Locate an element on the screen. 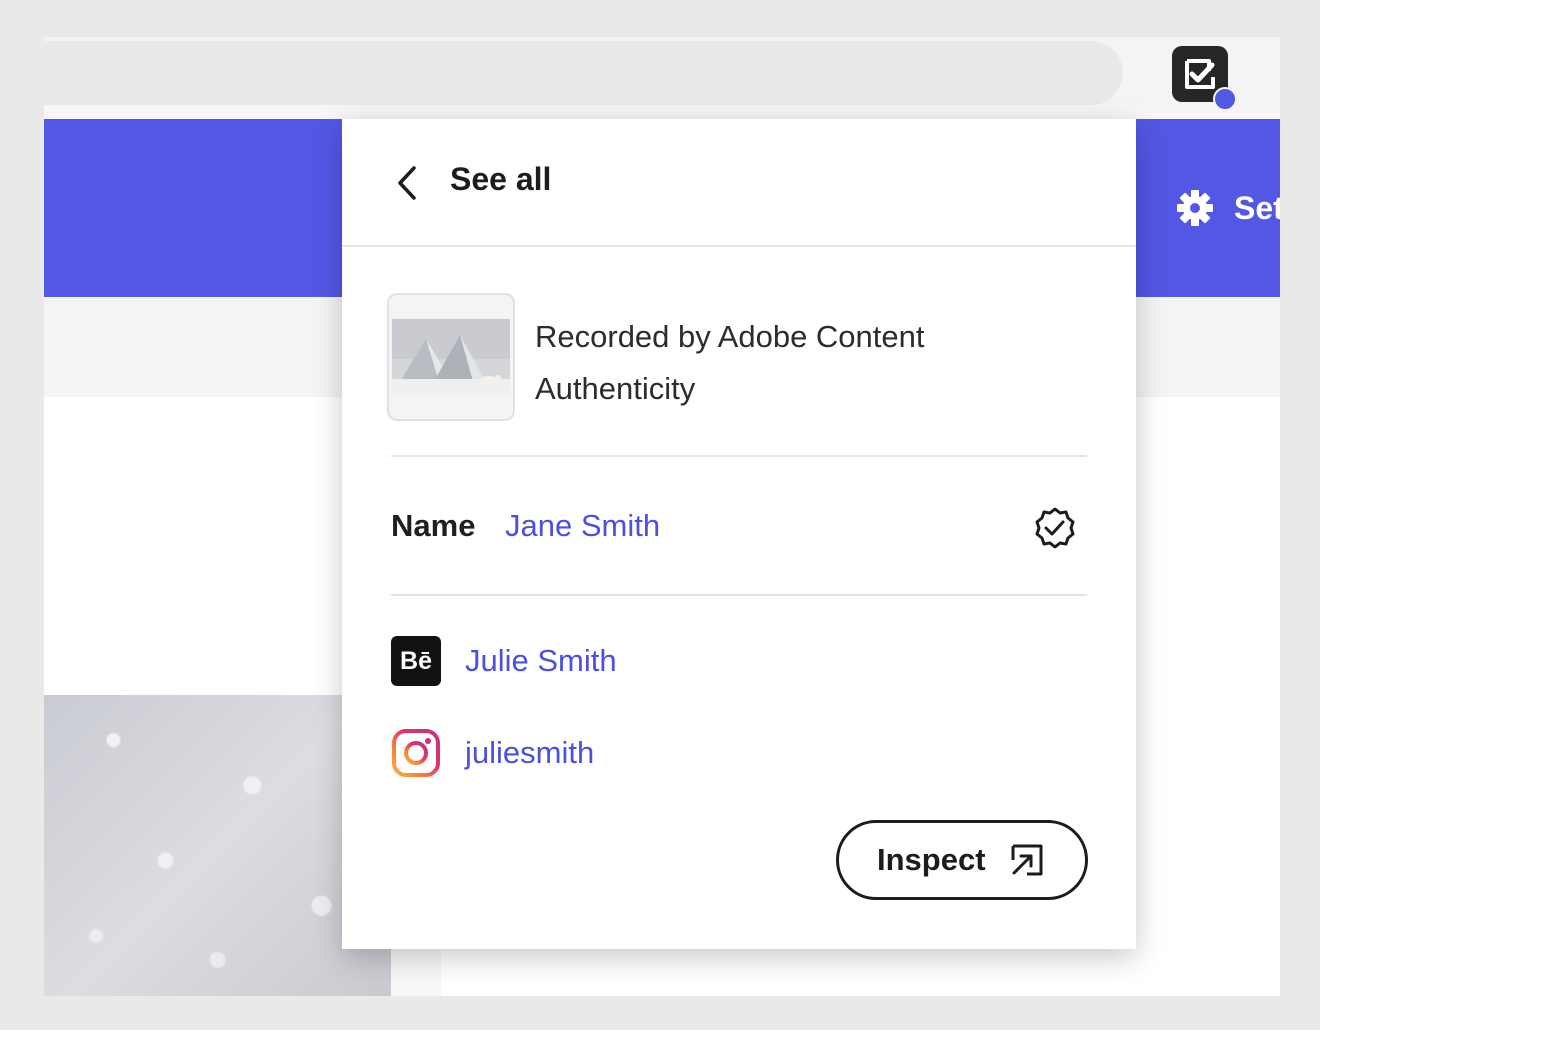  behance-handle: Julie Smith is located at coordinates (541, 660).